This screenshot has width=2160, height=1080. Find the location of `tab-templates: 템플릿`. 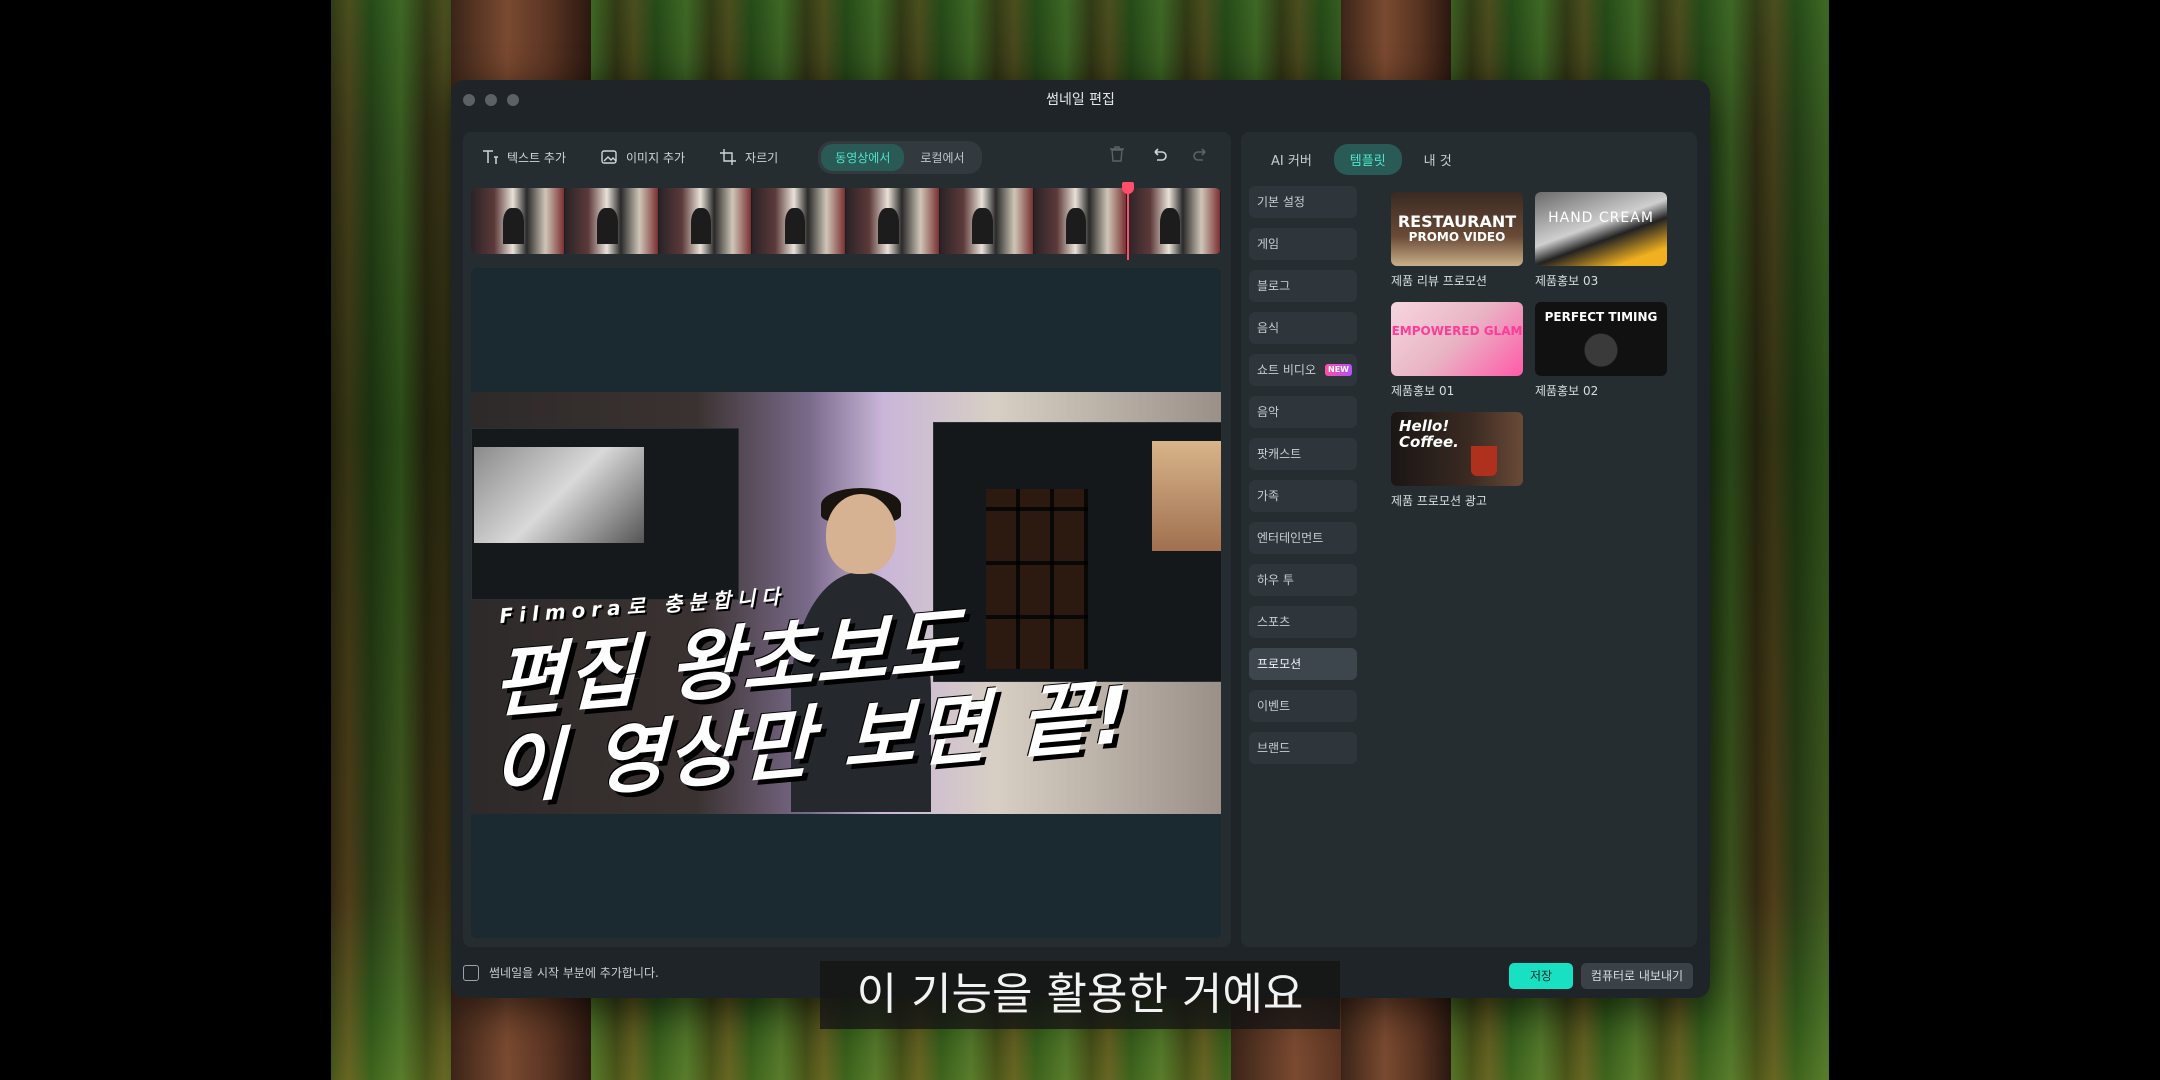

tab-templates: 템플릿 is located at coordinates (1367, 159).